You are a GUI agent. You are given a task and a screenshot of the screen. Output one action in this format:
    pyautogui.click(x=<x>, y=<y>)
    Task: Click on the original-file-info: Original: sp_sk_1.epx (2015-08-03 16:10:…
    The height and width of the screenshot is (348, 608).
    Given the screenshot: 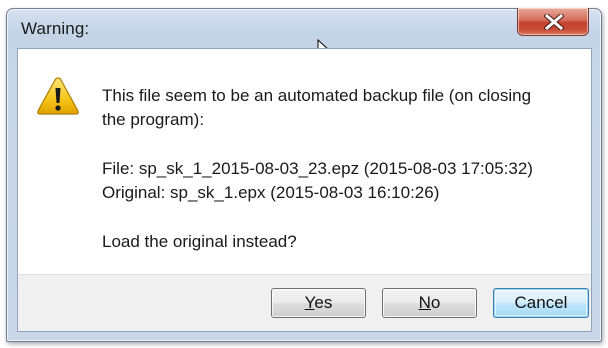 What is the action you would take?
    pyautogui.click(x=271, y=192)
    